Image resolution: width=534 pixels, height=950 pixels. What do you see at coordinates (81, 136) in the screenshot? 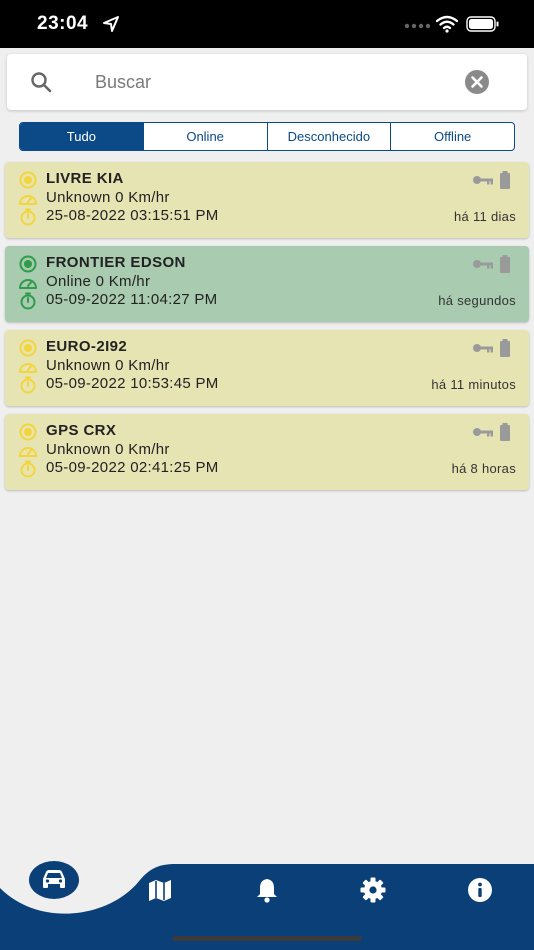
I see `tab-tudo: Tudo` at bounding box center [81, 136].